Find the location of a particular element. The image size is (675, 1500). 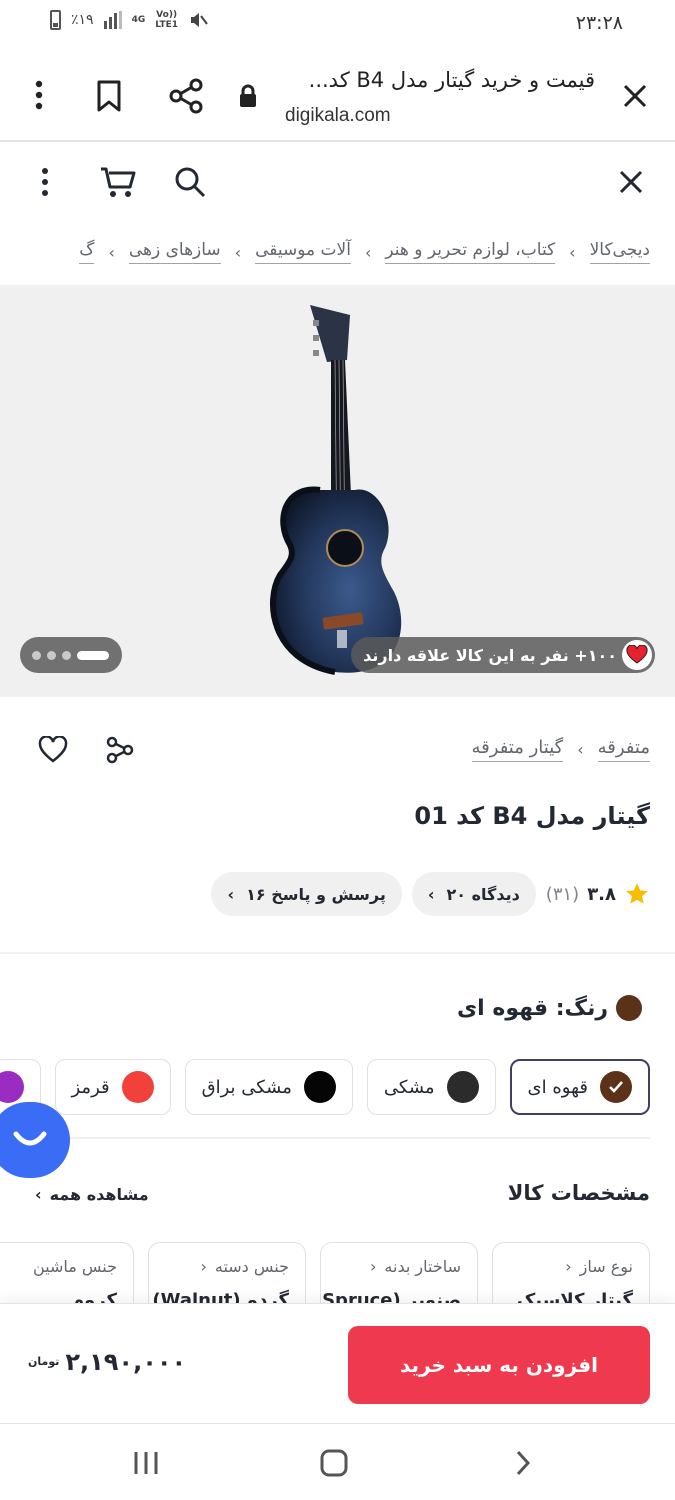

breadcrumb-item: کتاب، لوازم تحریر و هنر is located at coordinates (470, 252).